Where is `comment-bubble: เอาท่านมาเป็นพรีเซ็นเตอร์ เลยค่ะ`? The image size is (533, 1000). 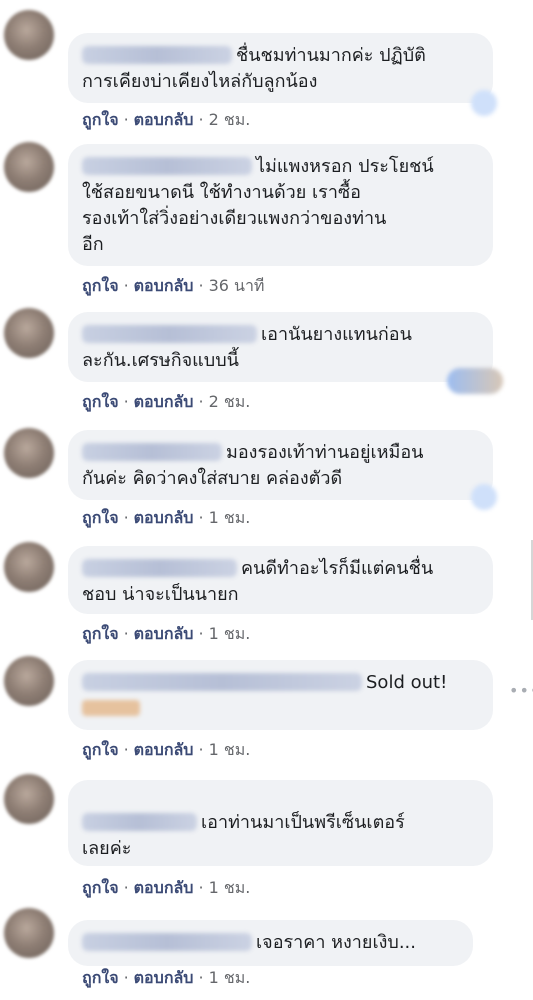 comment-bubble: เอาท่านมาเป็นพรีเซ็นเตอร์ เลยค่ะ is located at coordinates (280, 823).